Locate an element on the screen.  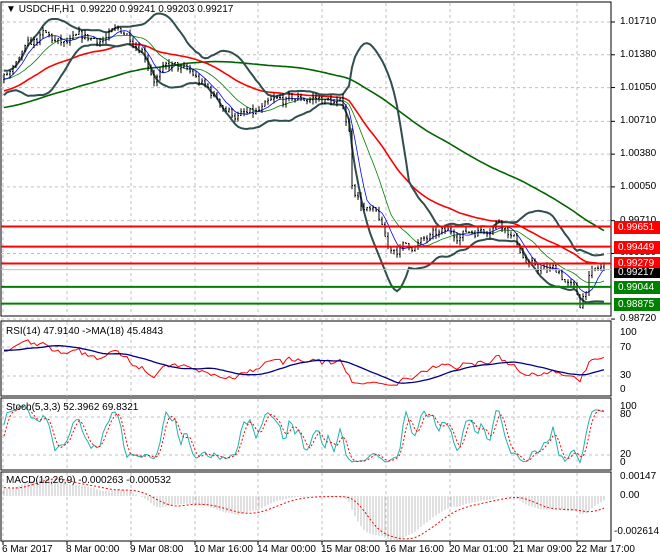
level-price-tag: 0.98875 is located at coordinates (637, 304).